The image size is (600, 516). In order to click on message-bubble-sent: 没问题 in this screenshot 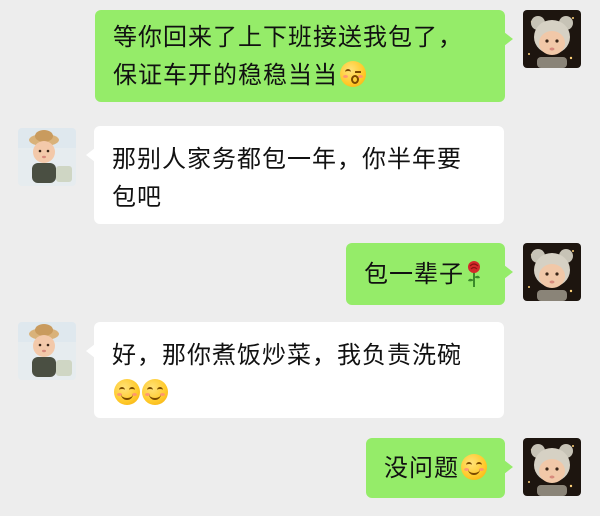, I will do `click(439, 468)`.